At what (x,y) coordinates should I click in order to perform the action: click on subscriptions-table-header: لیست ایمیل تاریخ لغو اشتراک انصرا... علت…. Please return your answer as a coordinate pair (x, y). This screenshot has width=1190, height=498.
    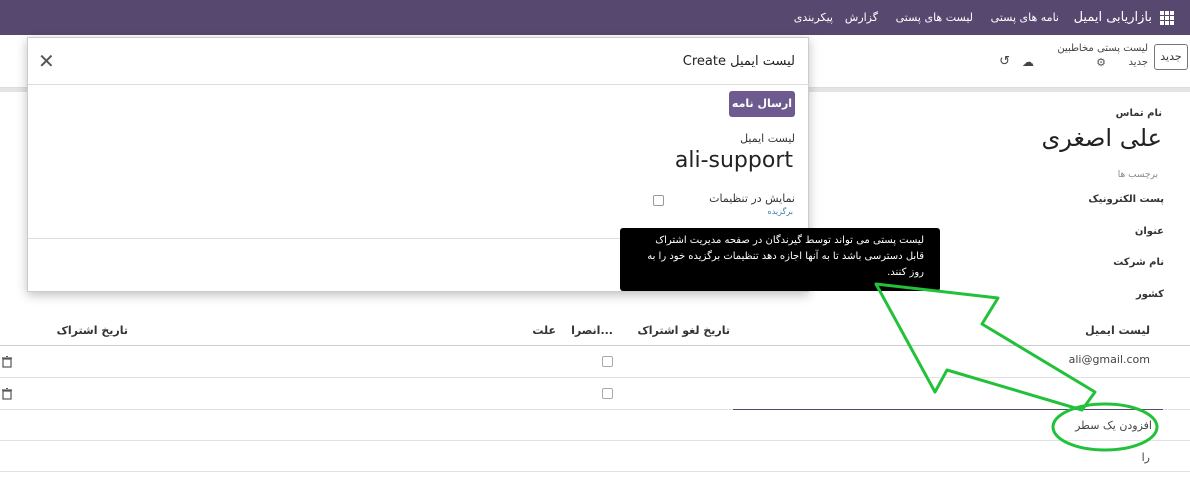
    Looking at the image, I should click on (595, 334).